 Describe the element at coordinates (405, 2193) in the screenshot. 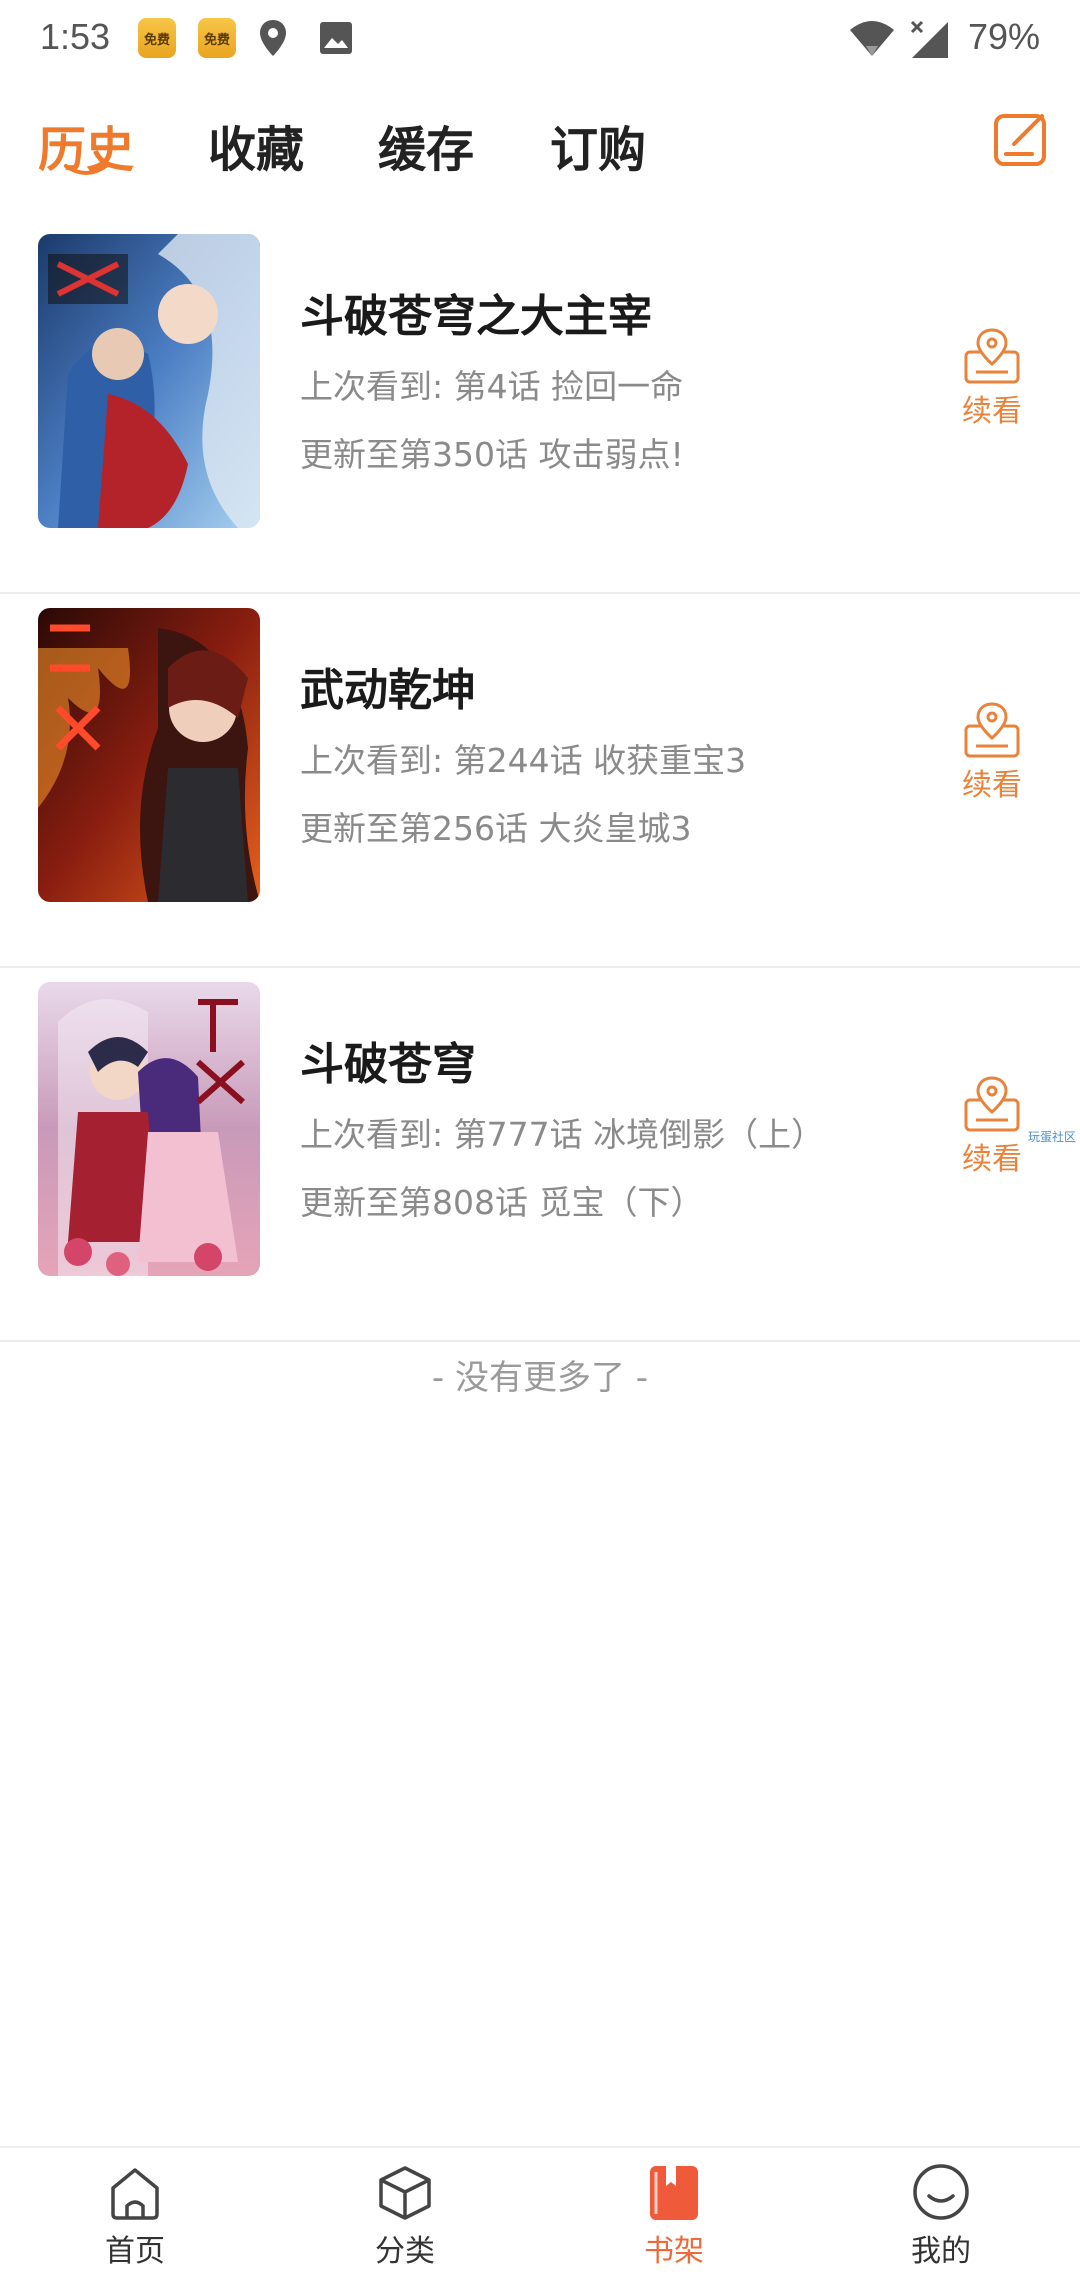

I see `cube-icon` at that location.